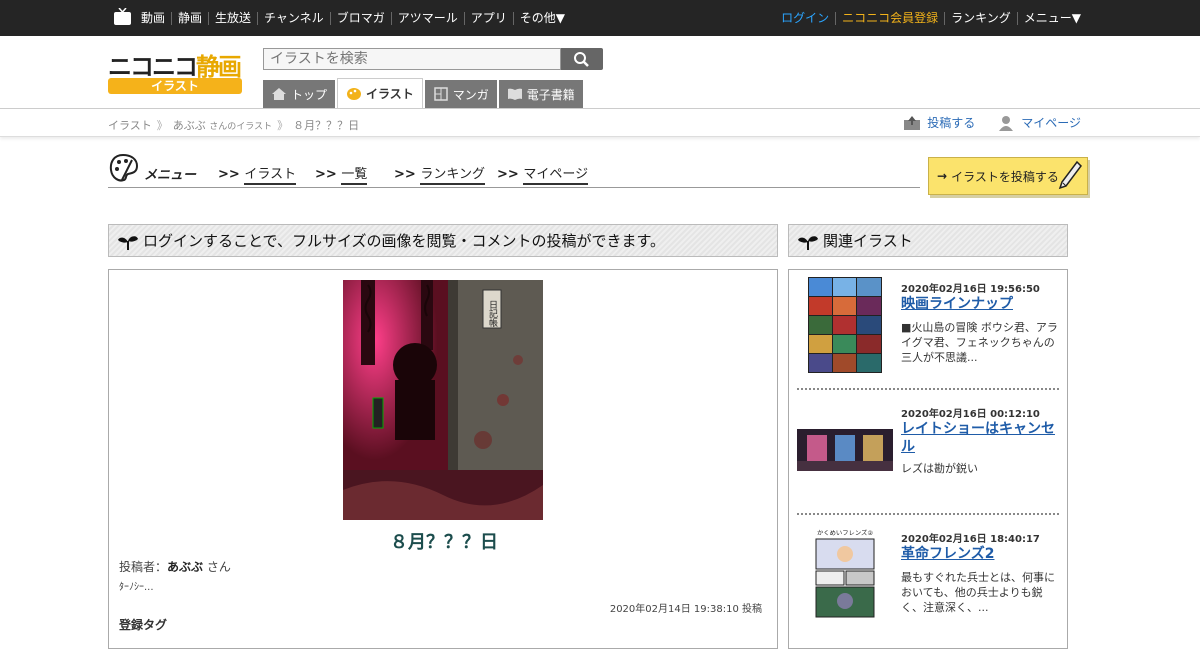 The height and width of the screenshot is (649, 1200). I want to click on logo-main: ニコニコ, so click(153, 67).